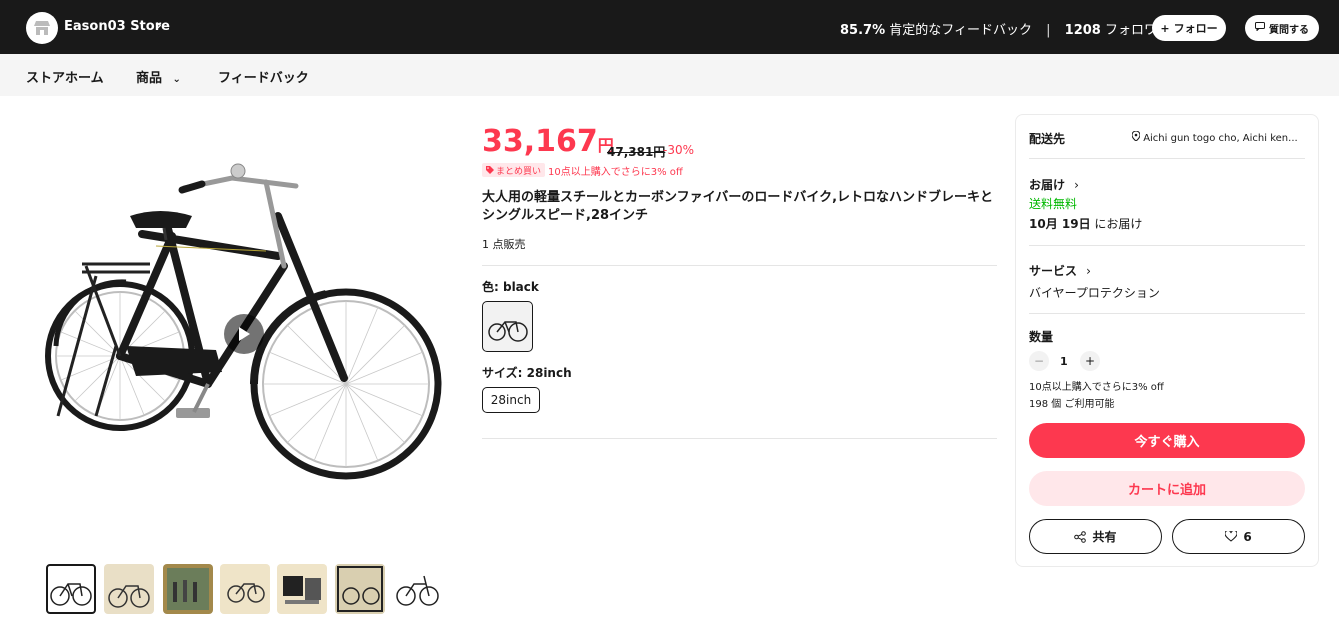  Describe the element at coordinates (1080, 536) in the screenshot. I see `share-icon` at that location.